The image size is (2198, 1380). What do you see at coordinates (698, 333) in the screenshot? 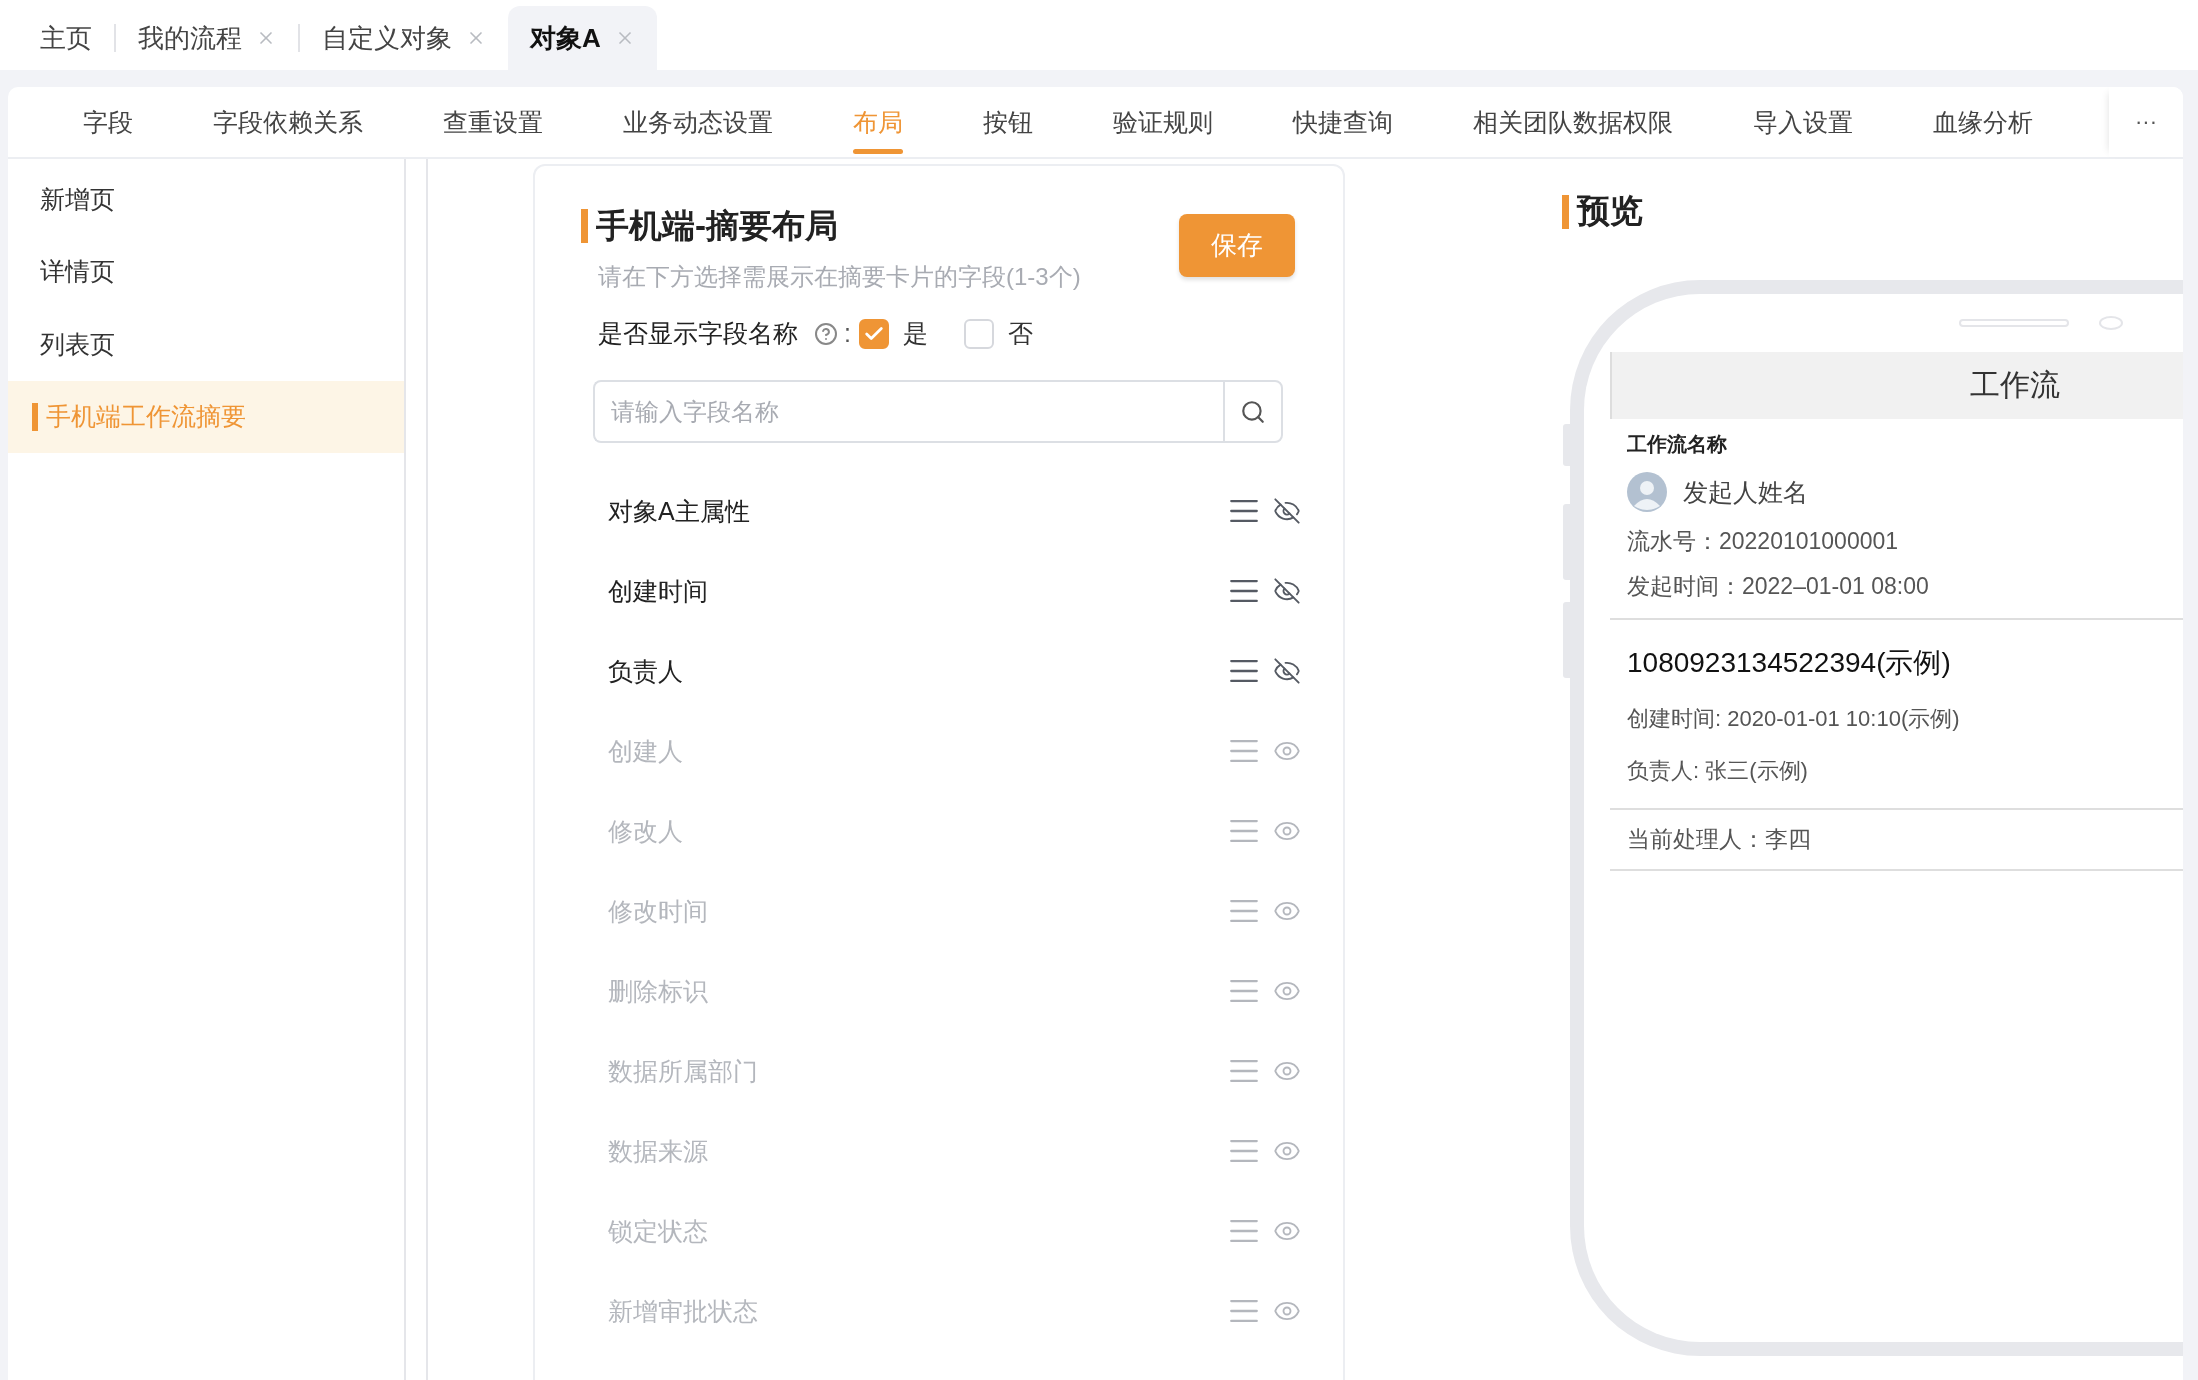
I see `option-label: 是否显示字段名称` at bounding box center [698, 333].